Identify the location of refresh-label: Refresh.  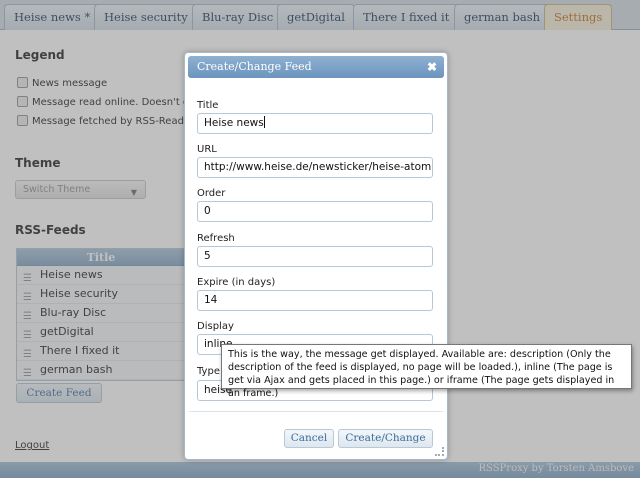
(216, 238).